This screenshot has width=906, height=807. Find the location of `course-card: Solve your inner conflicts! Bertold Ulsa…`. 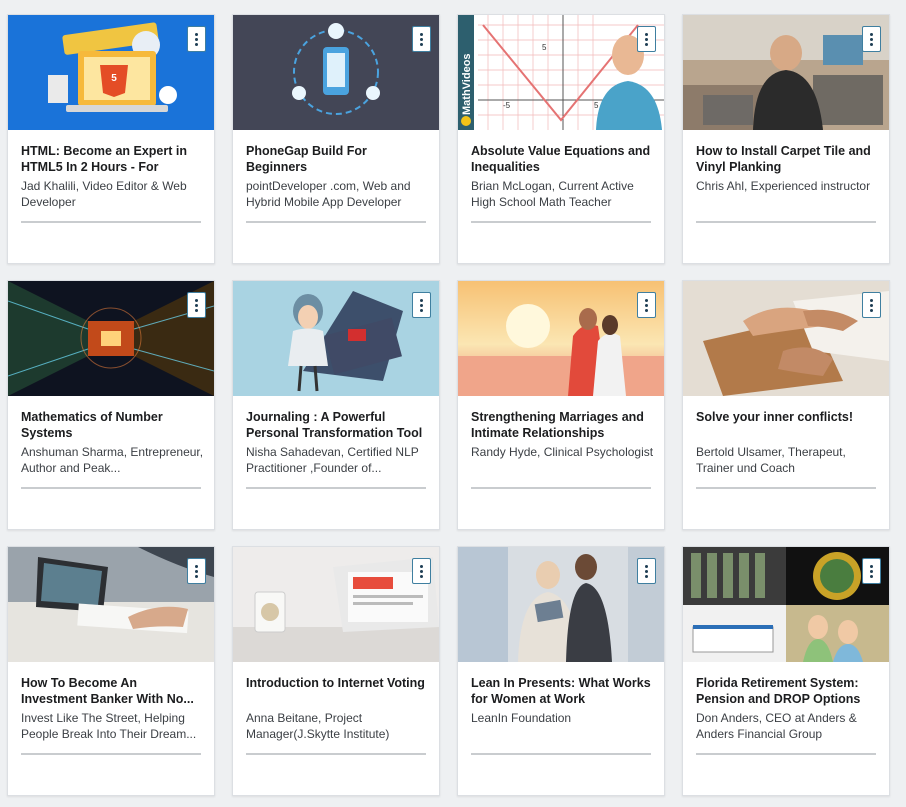

course-card: Solve your inner conflicts! Bertold Ulsa… is located at coordinates (786, 405).